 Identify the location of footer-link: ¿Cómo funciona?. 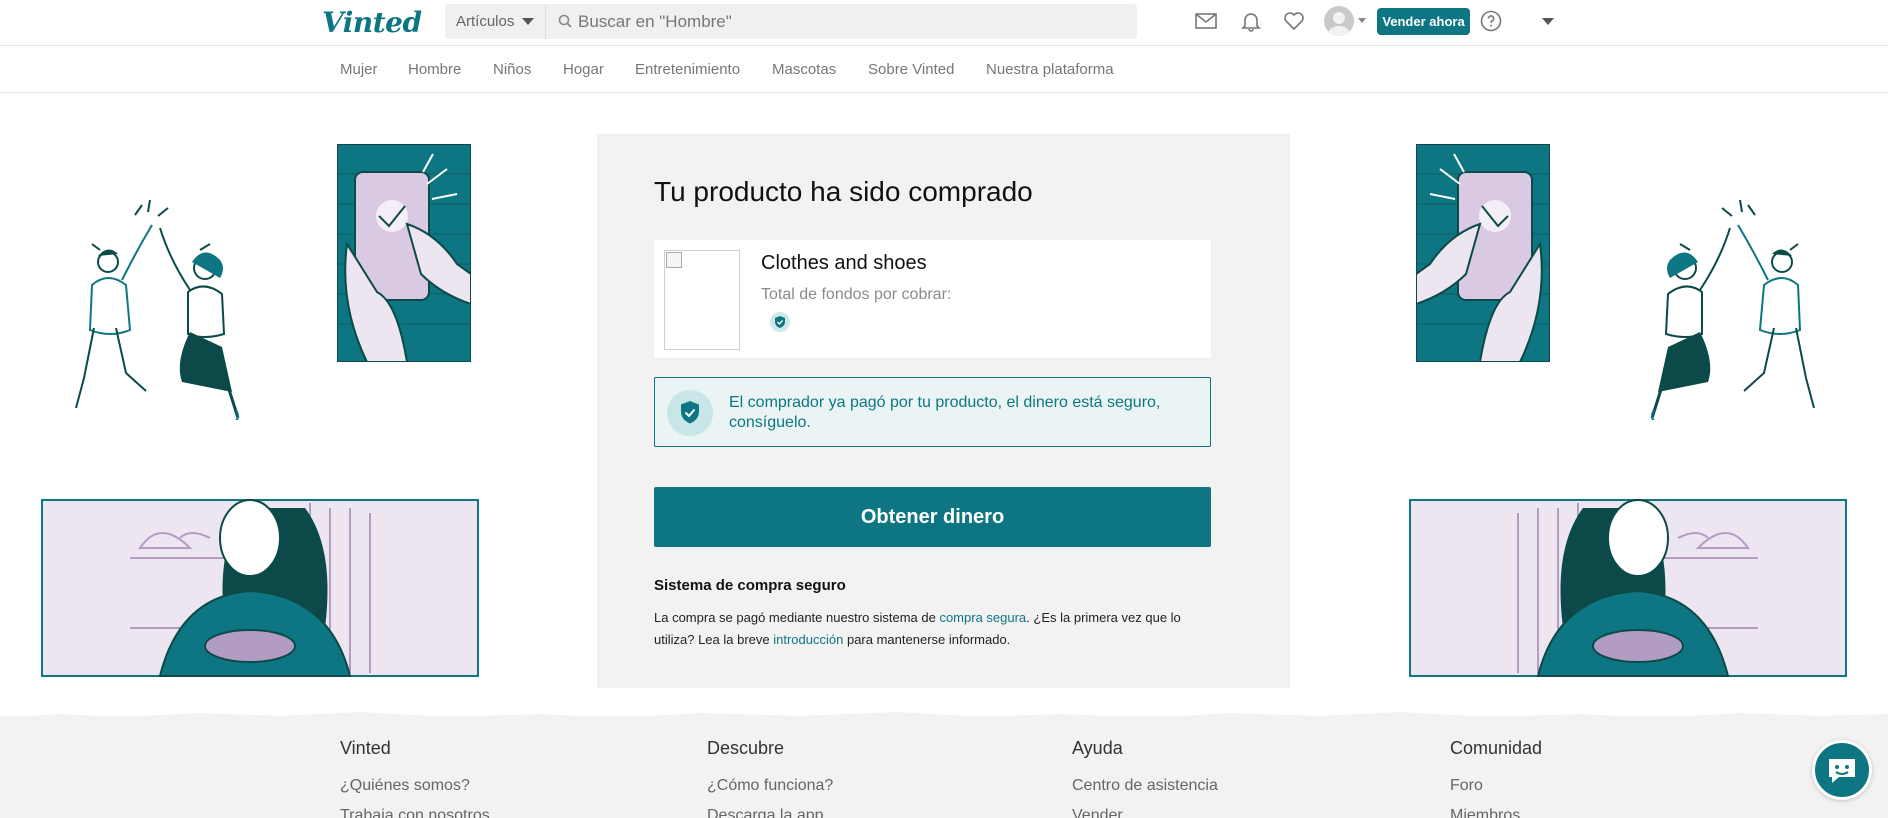
(770, 786).